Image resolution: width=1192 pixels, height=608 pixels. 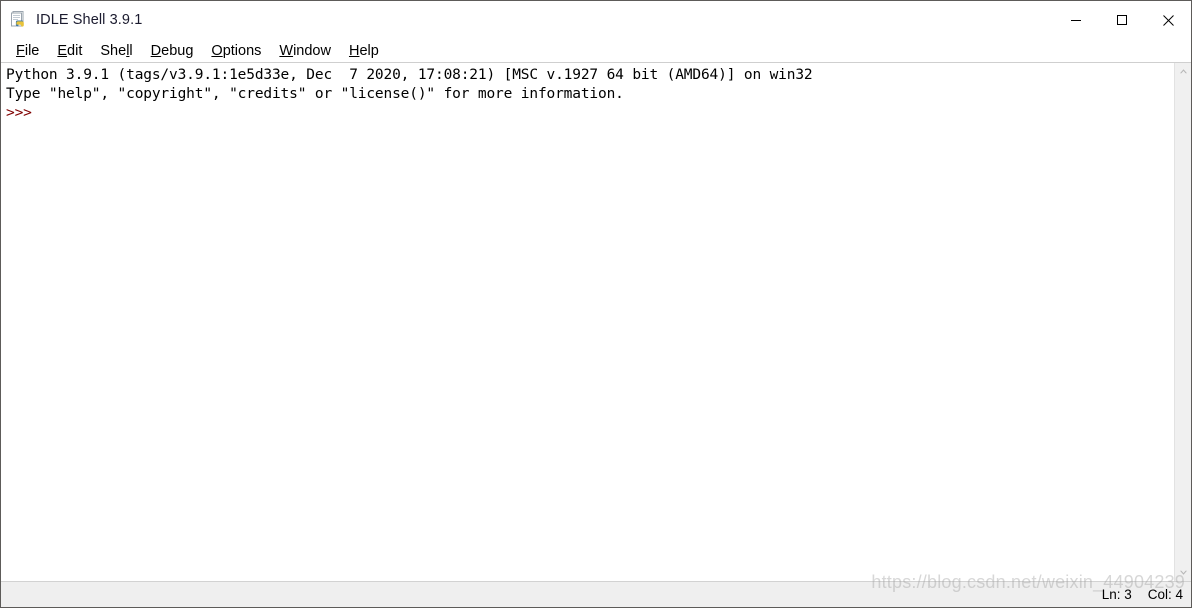 I want to click on menu-label-shell-pre: She, so click(x=113, y=50).